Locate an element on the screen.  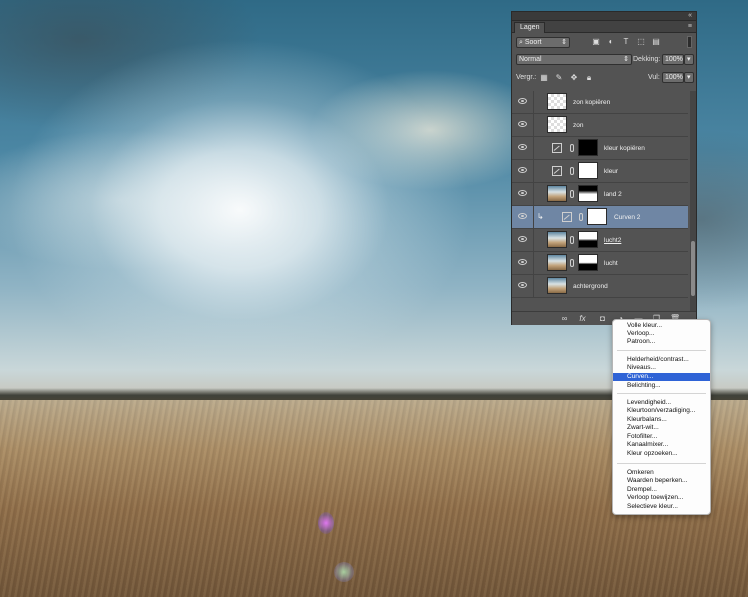
image-filter-icon: ▣ is located at coordinates (596, 42).